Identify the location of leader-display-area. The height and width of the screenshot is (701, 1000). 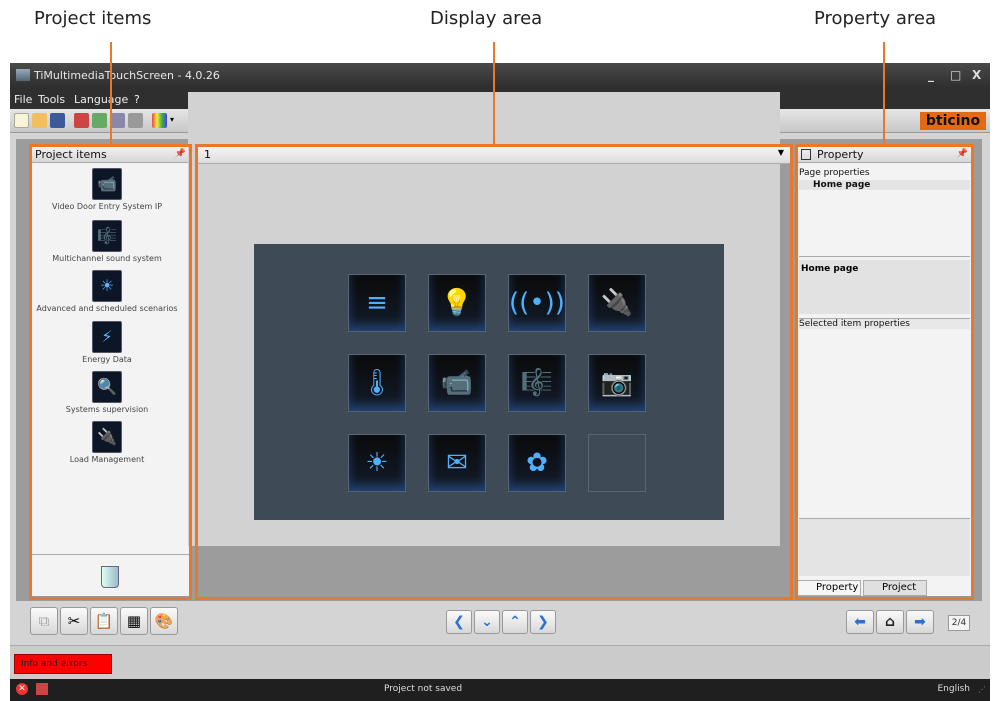
(494, 94).